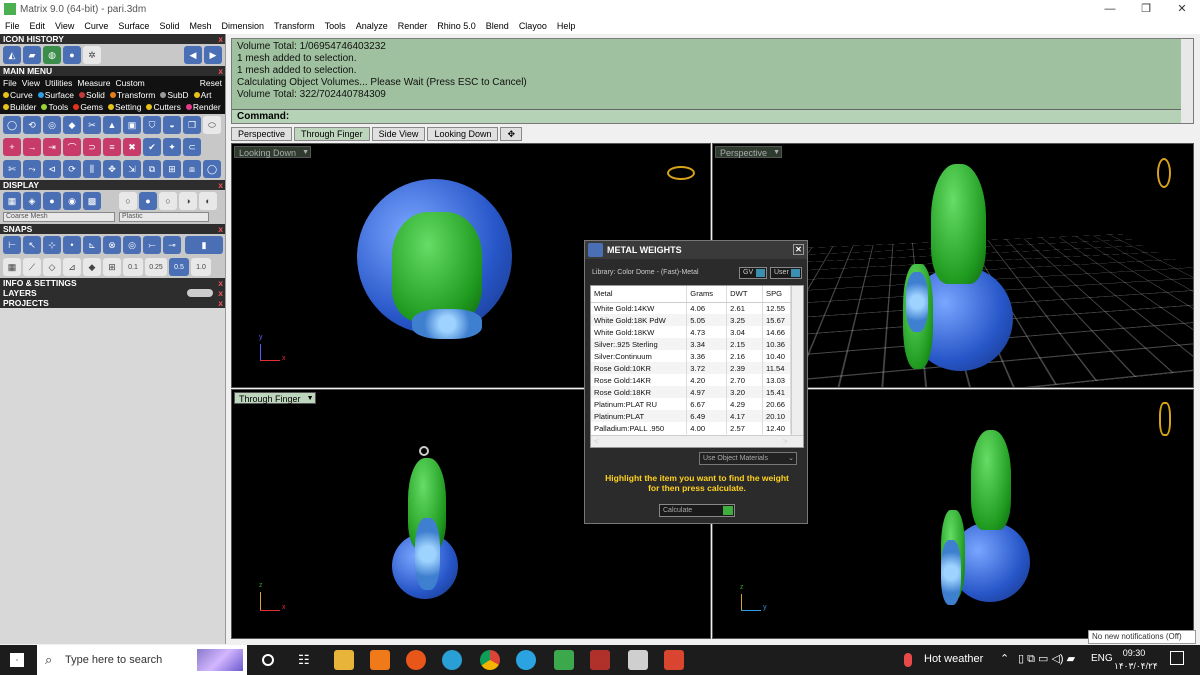 This screenshot has height=675, width=1200. Describe the element at coordinates (691, 356) in the screenshot. I see `table-row: Silver:Continuum 3.36 2.16 10.40` at that location.